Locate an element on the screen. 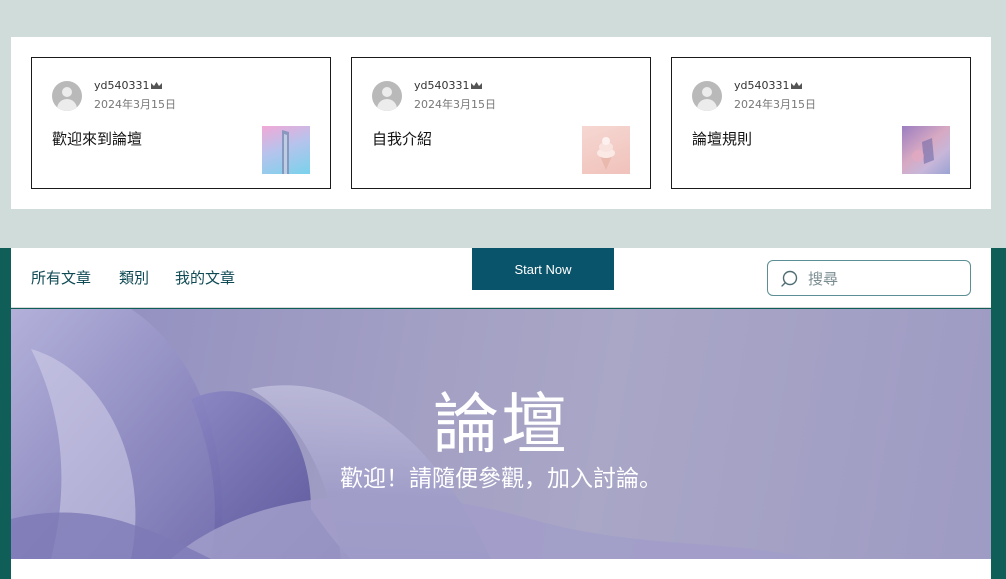  search-input is located at coordinates (883, 279).